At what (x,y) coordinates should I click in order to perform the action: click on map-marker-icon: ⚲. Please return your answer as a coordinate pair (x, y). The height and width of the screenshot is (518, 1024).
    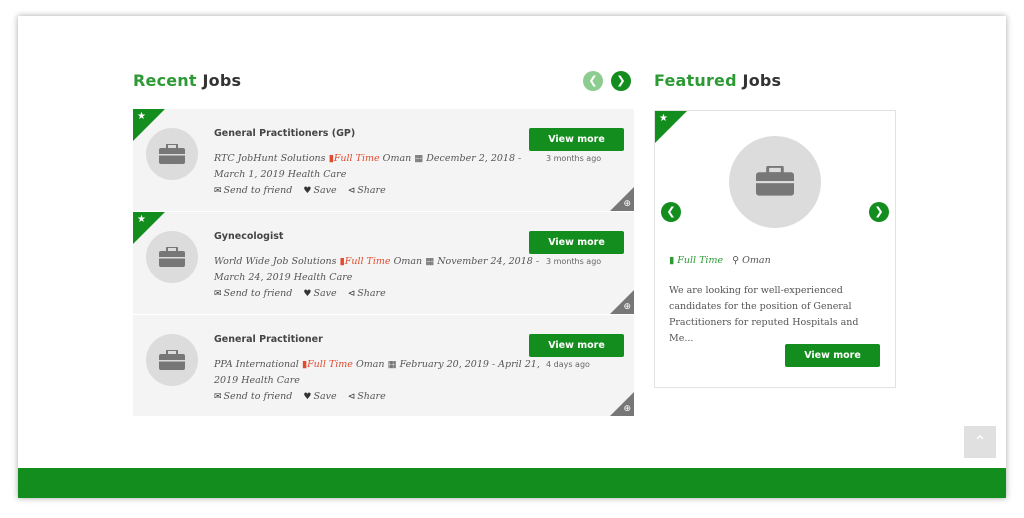
    Looking at the image, I should click on (736, 260).